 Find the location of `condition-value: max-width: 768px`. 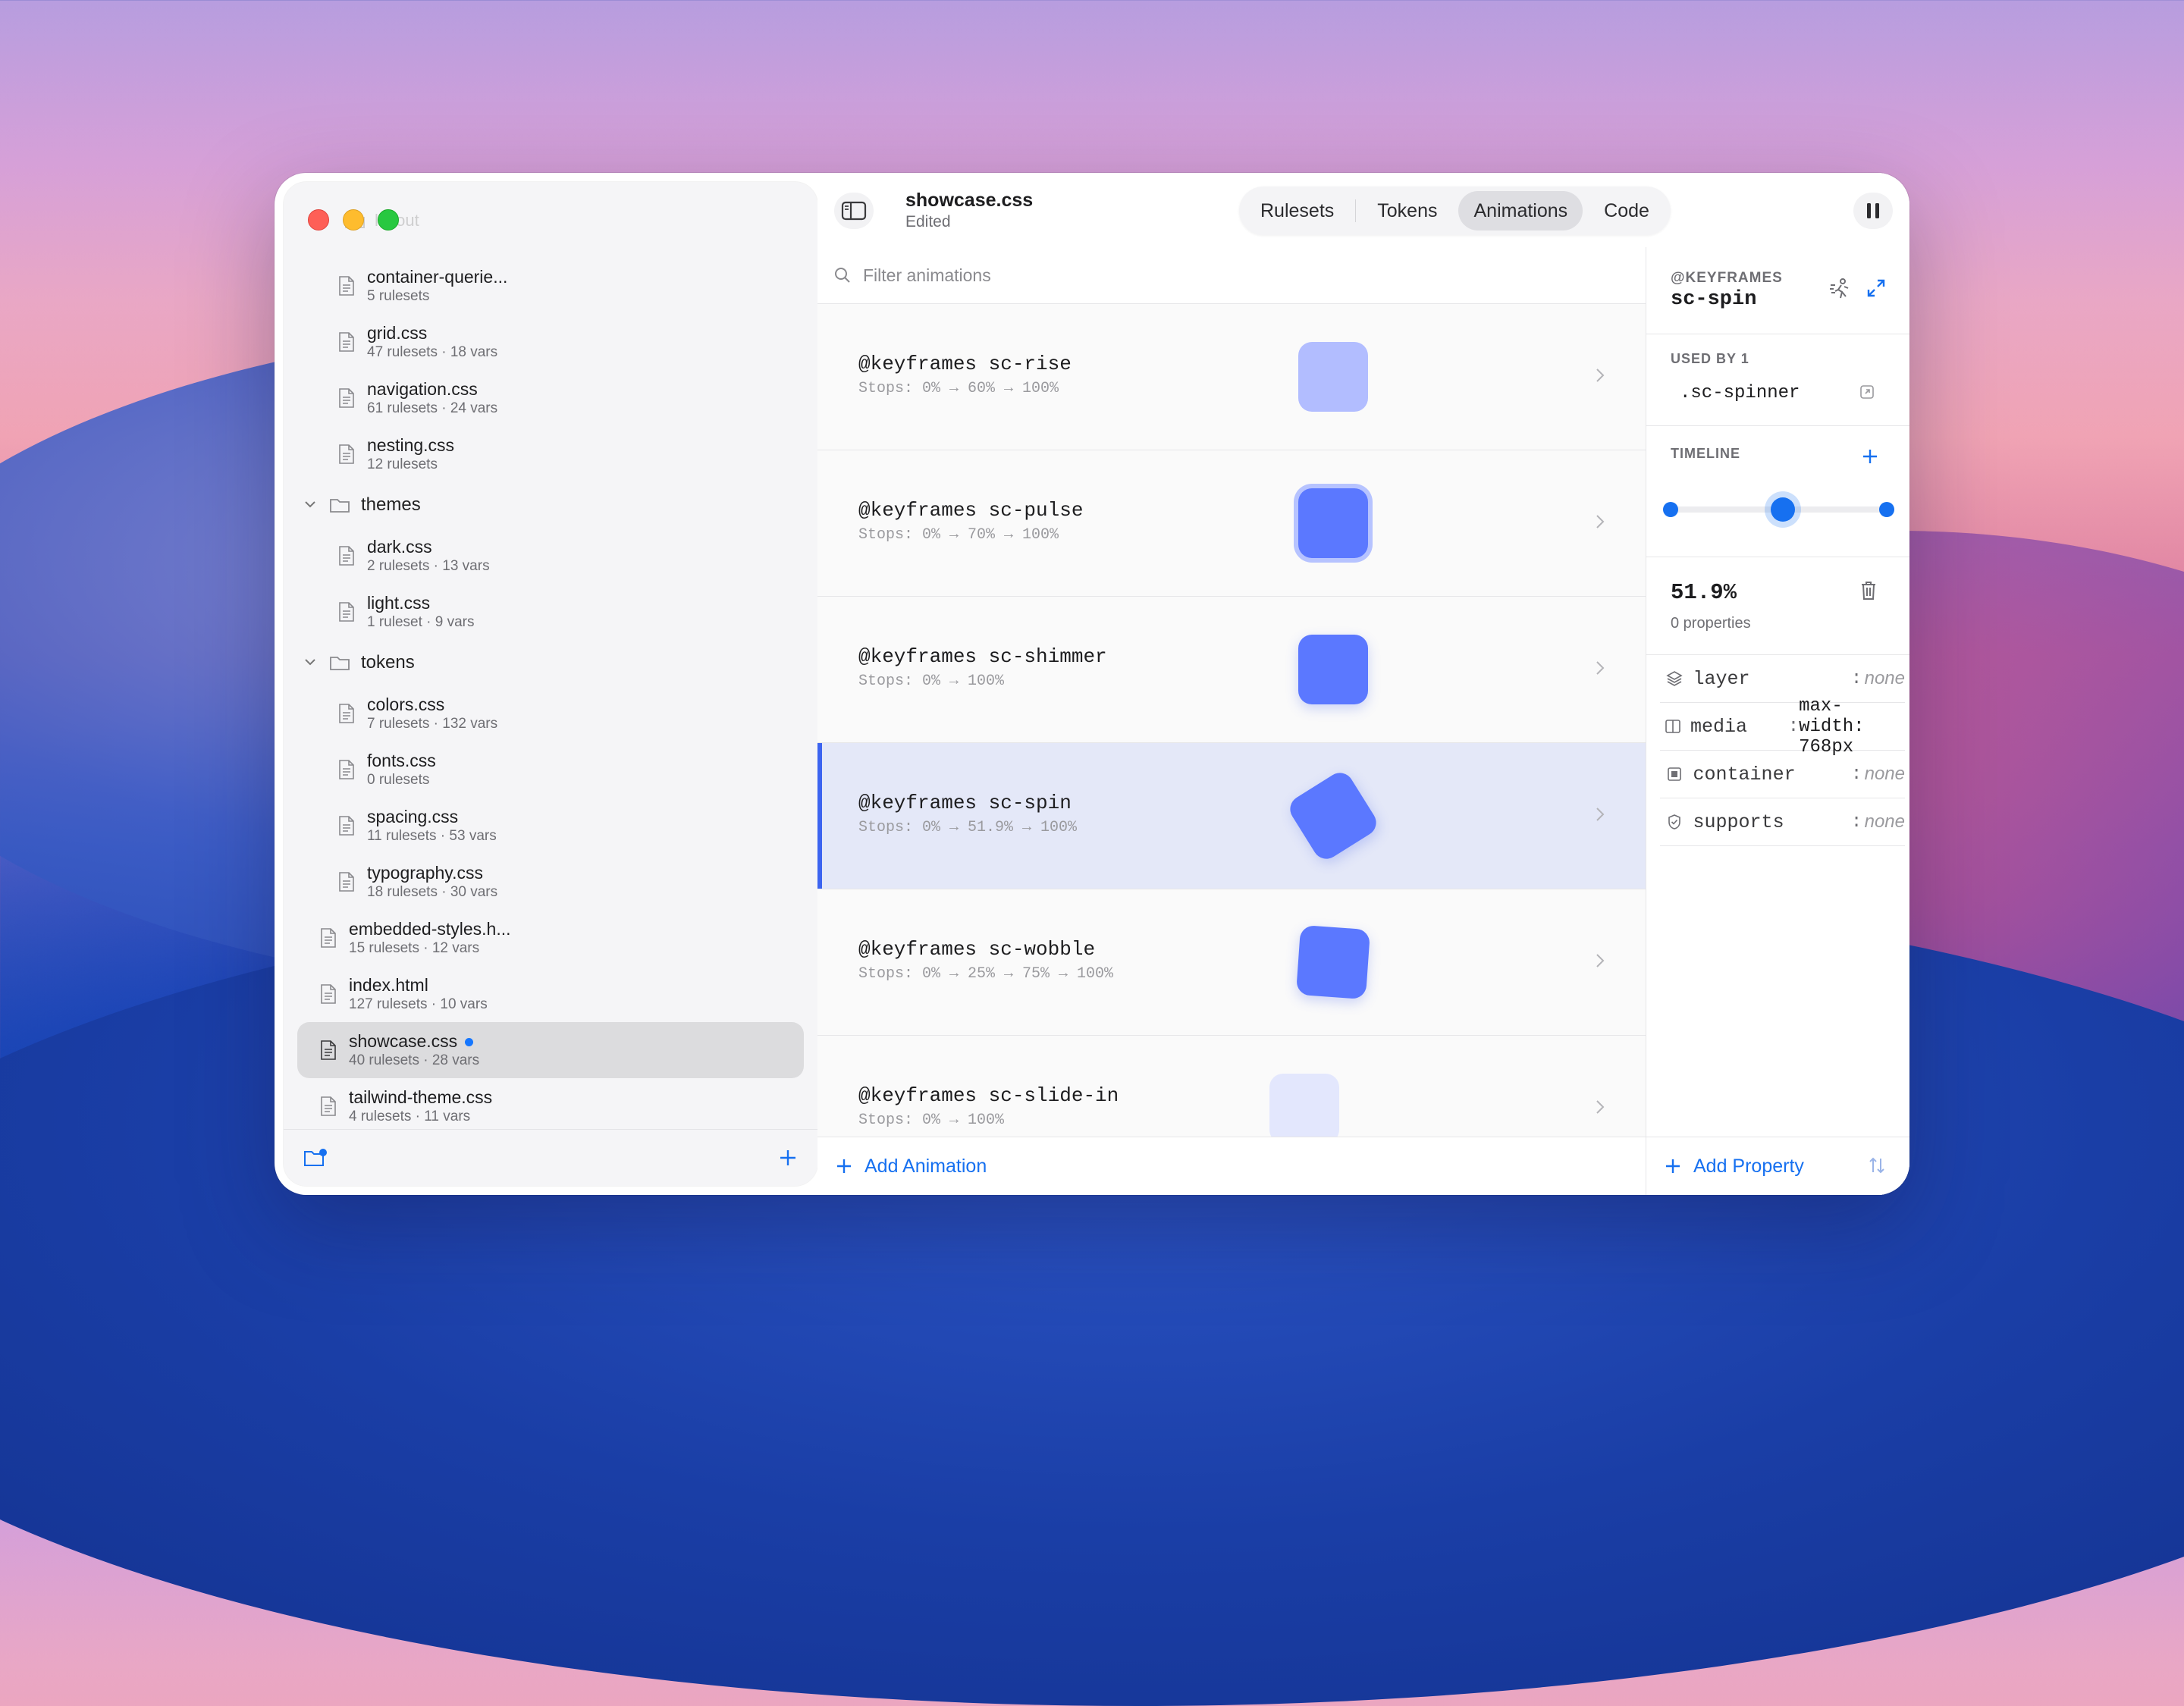

condition-value: max-width: 768px is located at coordinates (1852, 726).